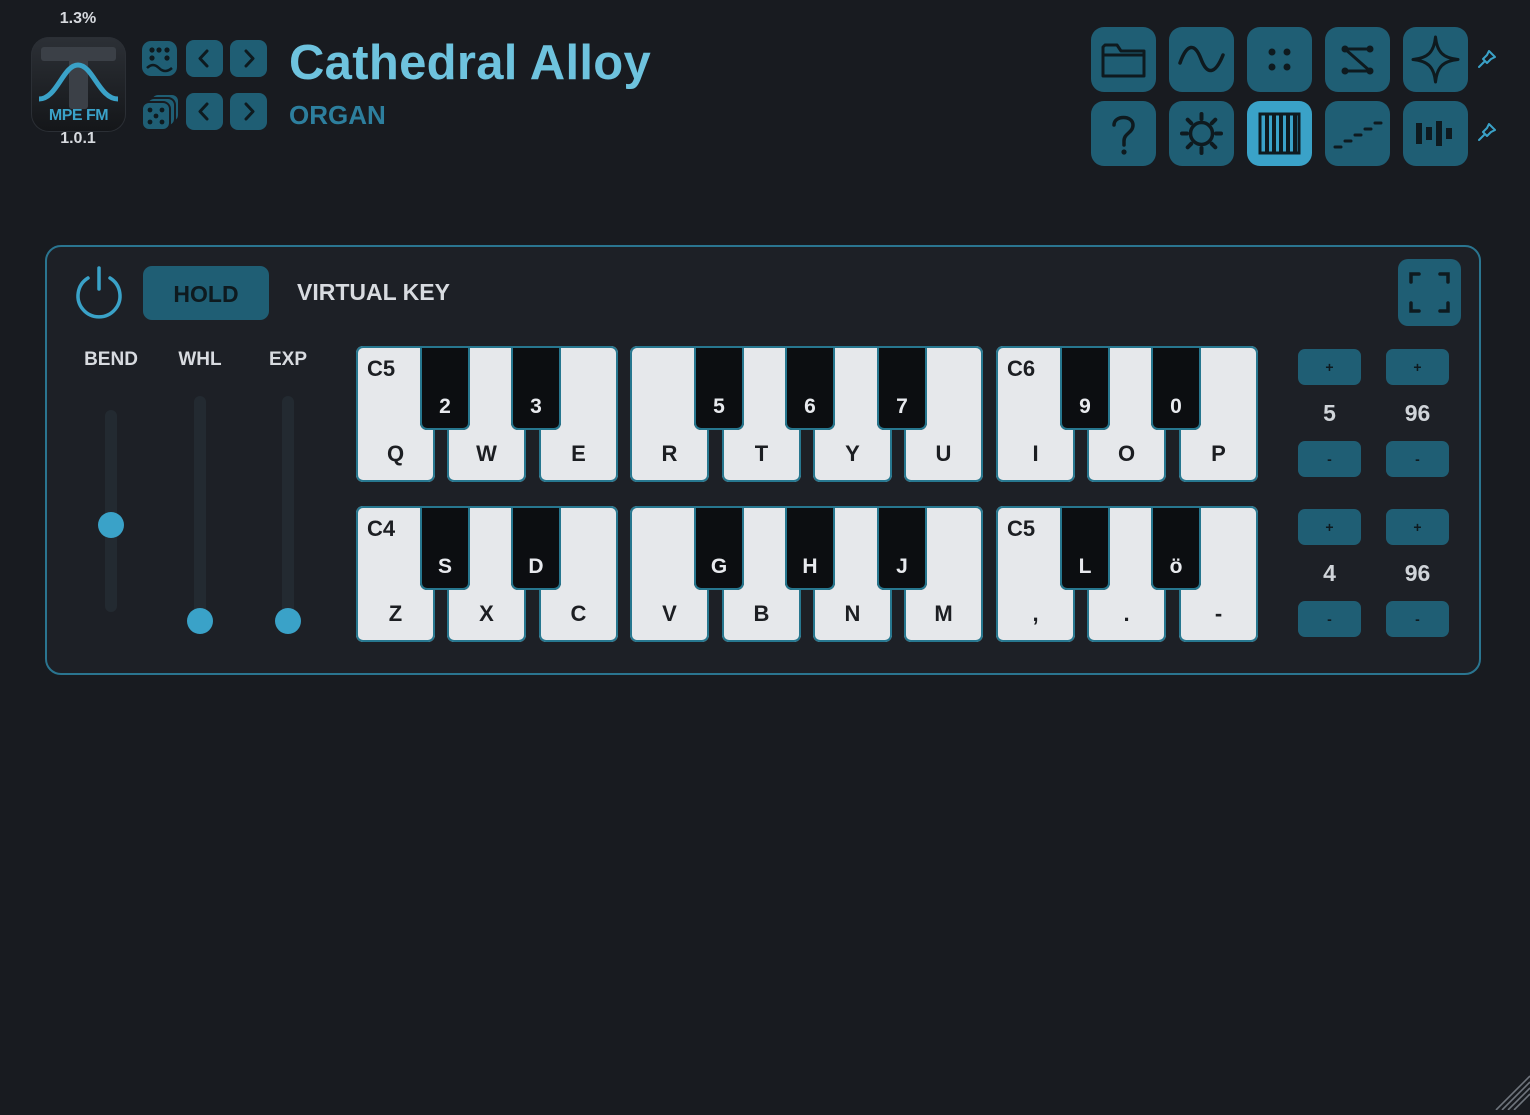  I want to click on next-preset-button, so click(248, 58).